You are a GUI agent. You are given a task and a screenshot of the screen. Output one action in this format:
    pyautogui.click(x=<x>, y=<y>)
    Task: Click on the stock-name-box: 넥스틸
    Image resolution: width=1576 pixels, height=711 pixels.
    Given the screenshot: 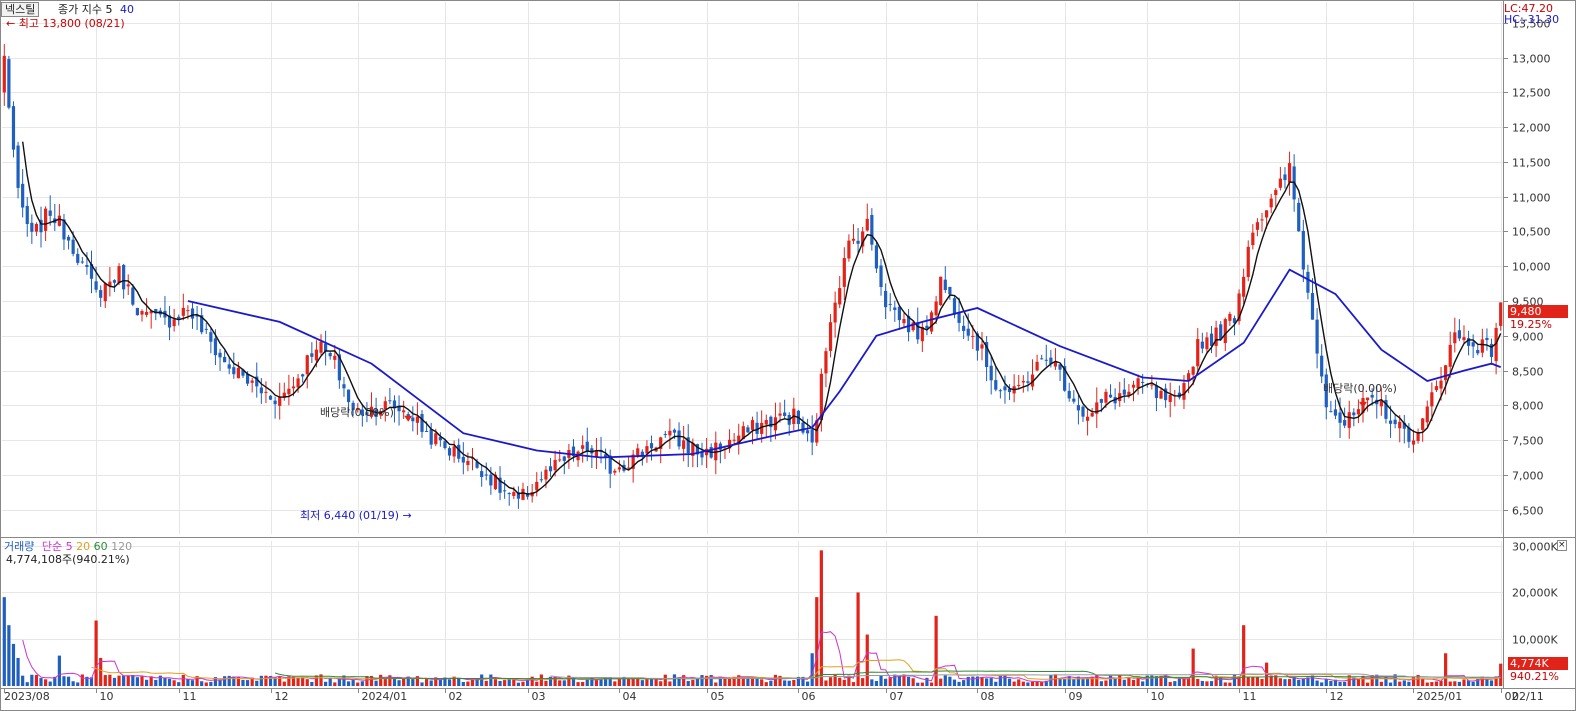 What is the action you would take?
    pyautogui.click(x=20, y=9)
    